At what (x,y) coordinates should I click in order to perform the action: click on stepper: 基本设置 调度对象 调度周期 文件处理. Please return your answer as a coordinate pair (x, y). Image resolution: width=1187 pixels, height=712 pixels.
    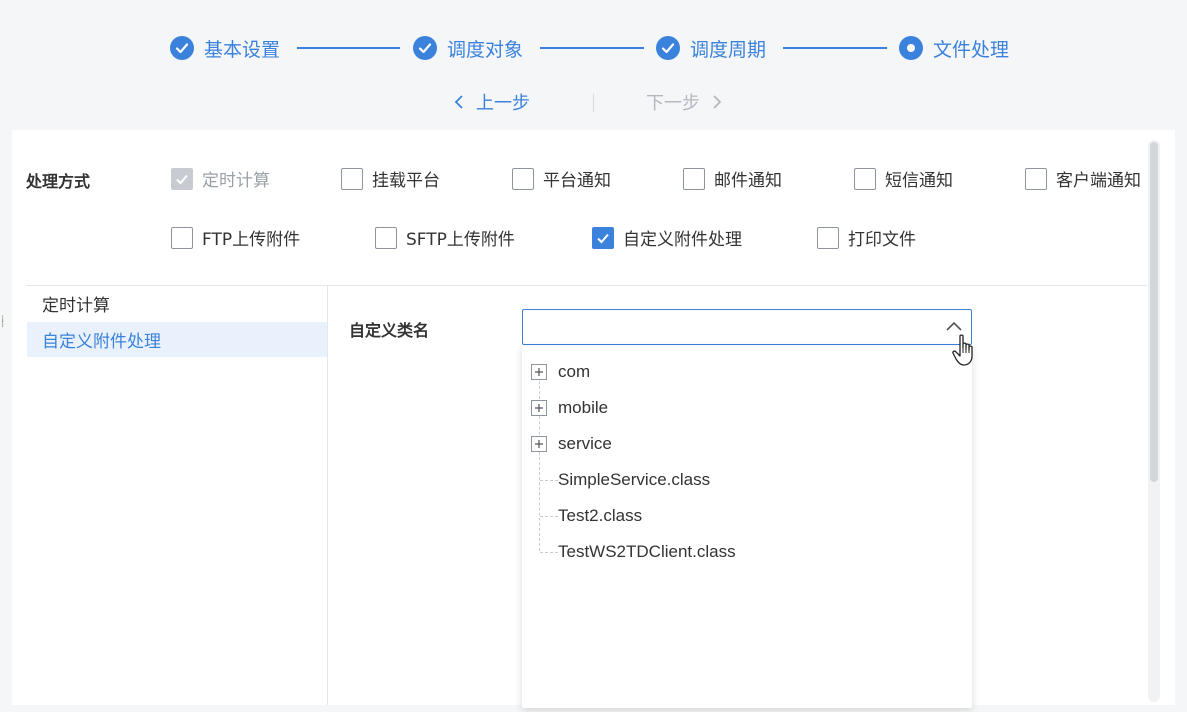
    Looking at the image, I should click on (593, 48).